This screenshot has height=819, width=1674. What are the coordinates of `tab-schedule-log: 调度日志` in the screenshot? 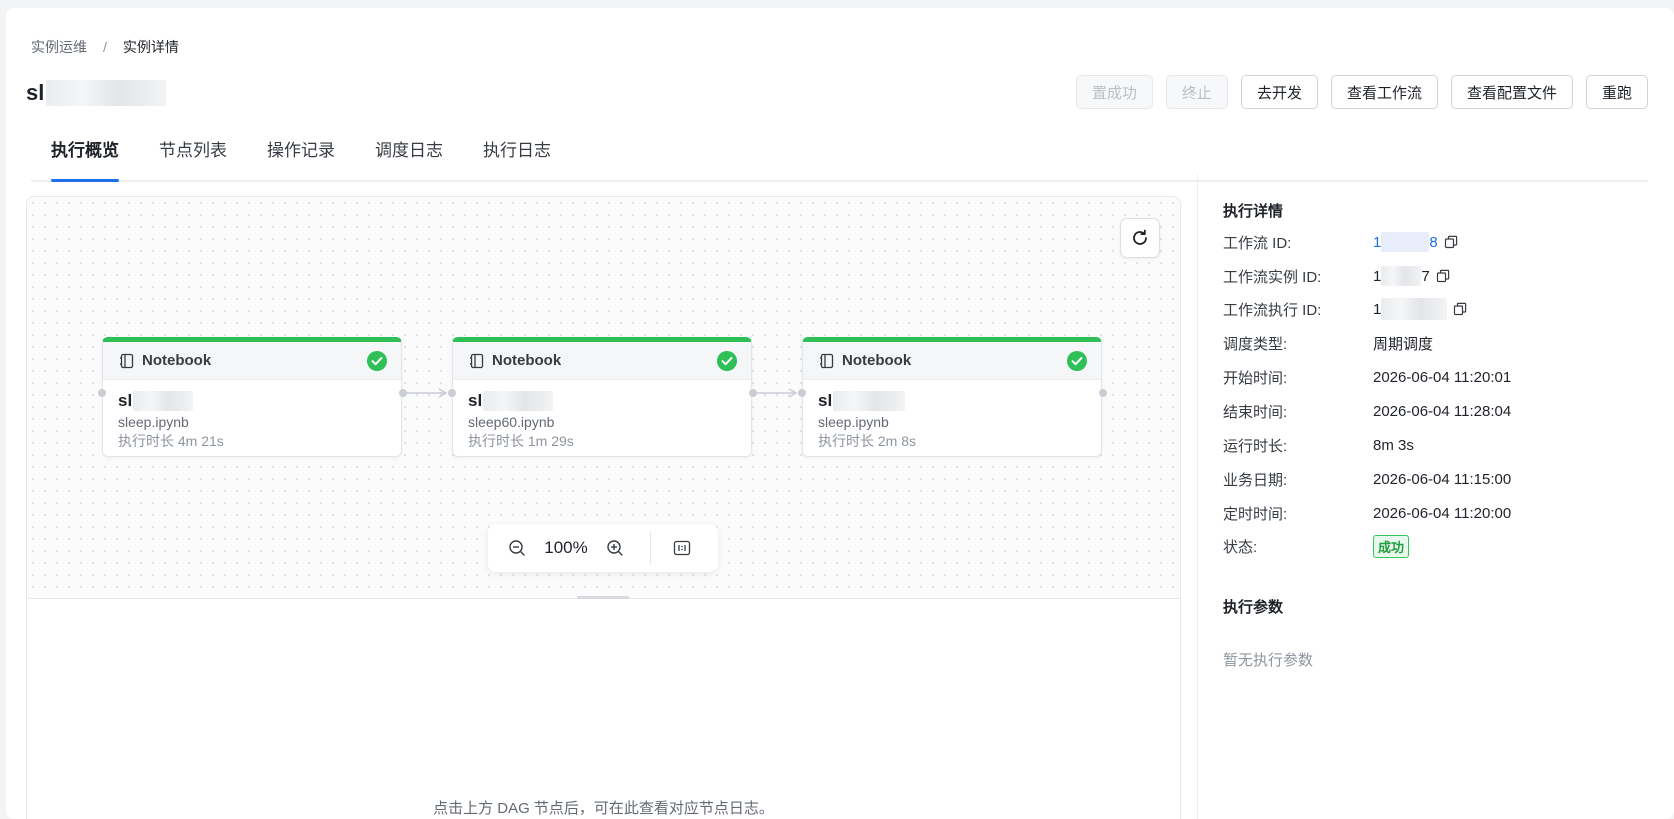 It's located at (409, 155).